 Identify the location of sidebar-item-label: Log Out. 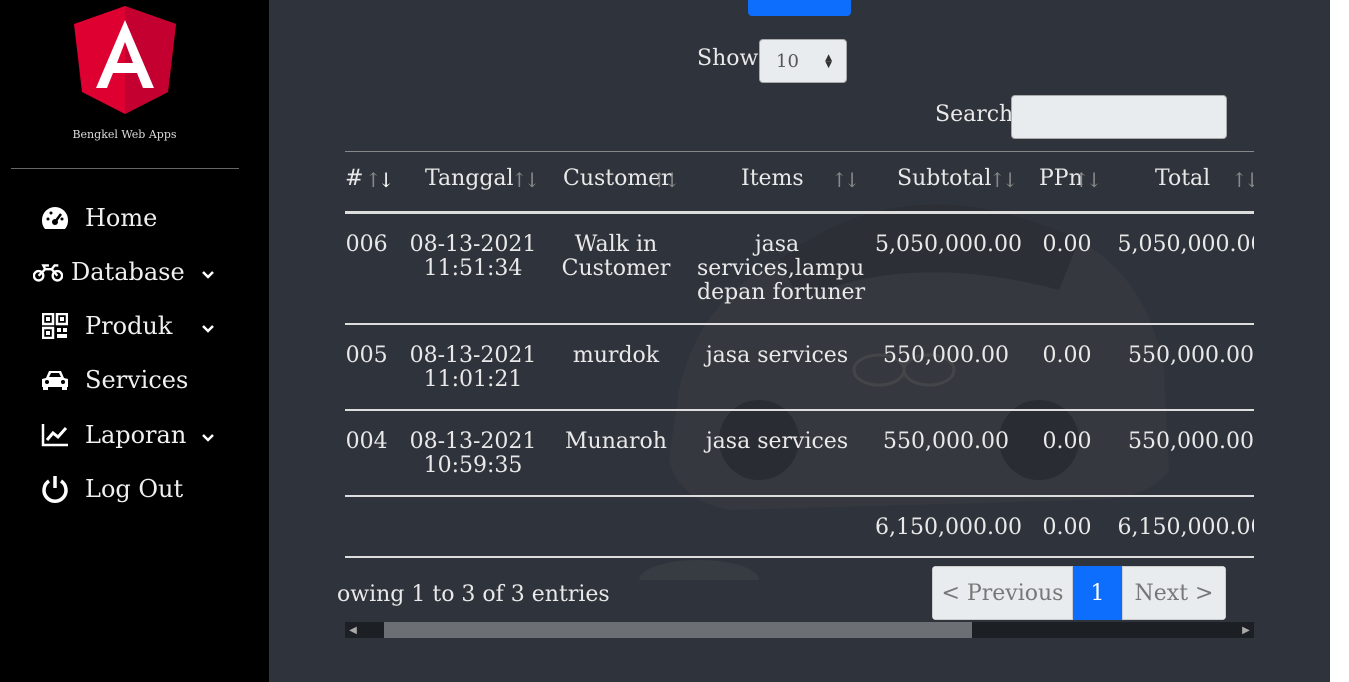
(134, 489).